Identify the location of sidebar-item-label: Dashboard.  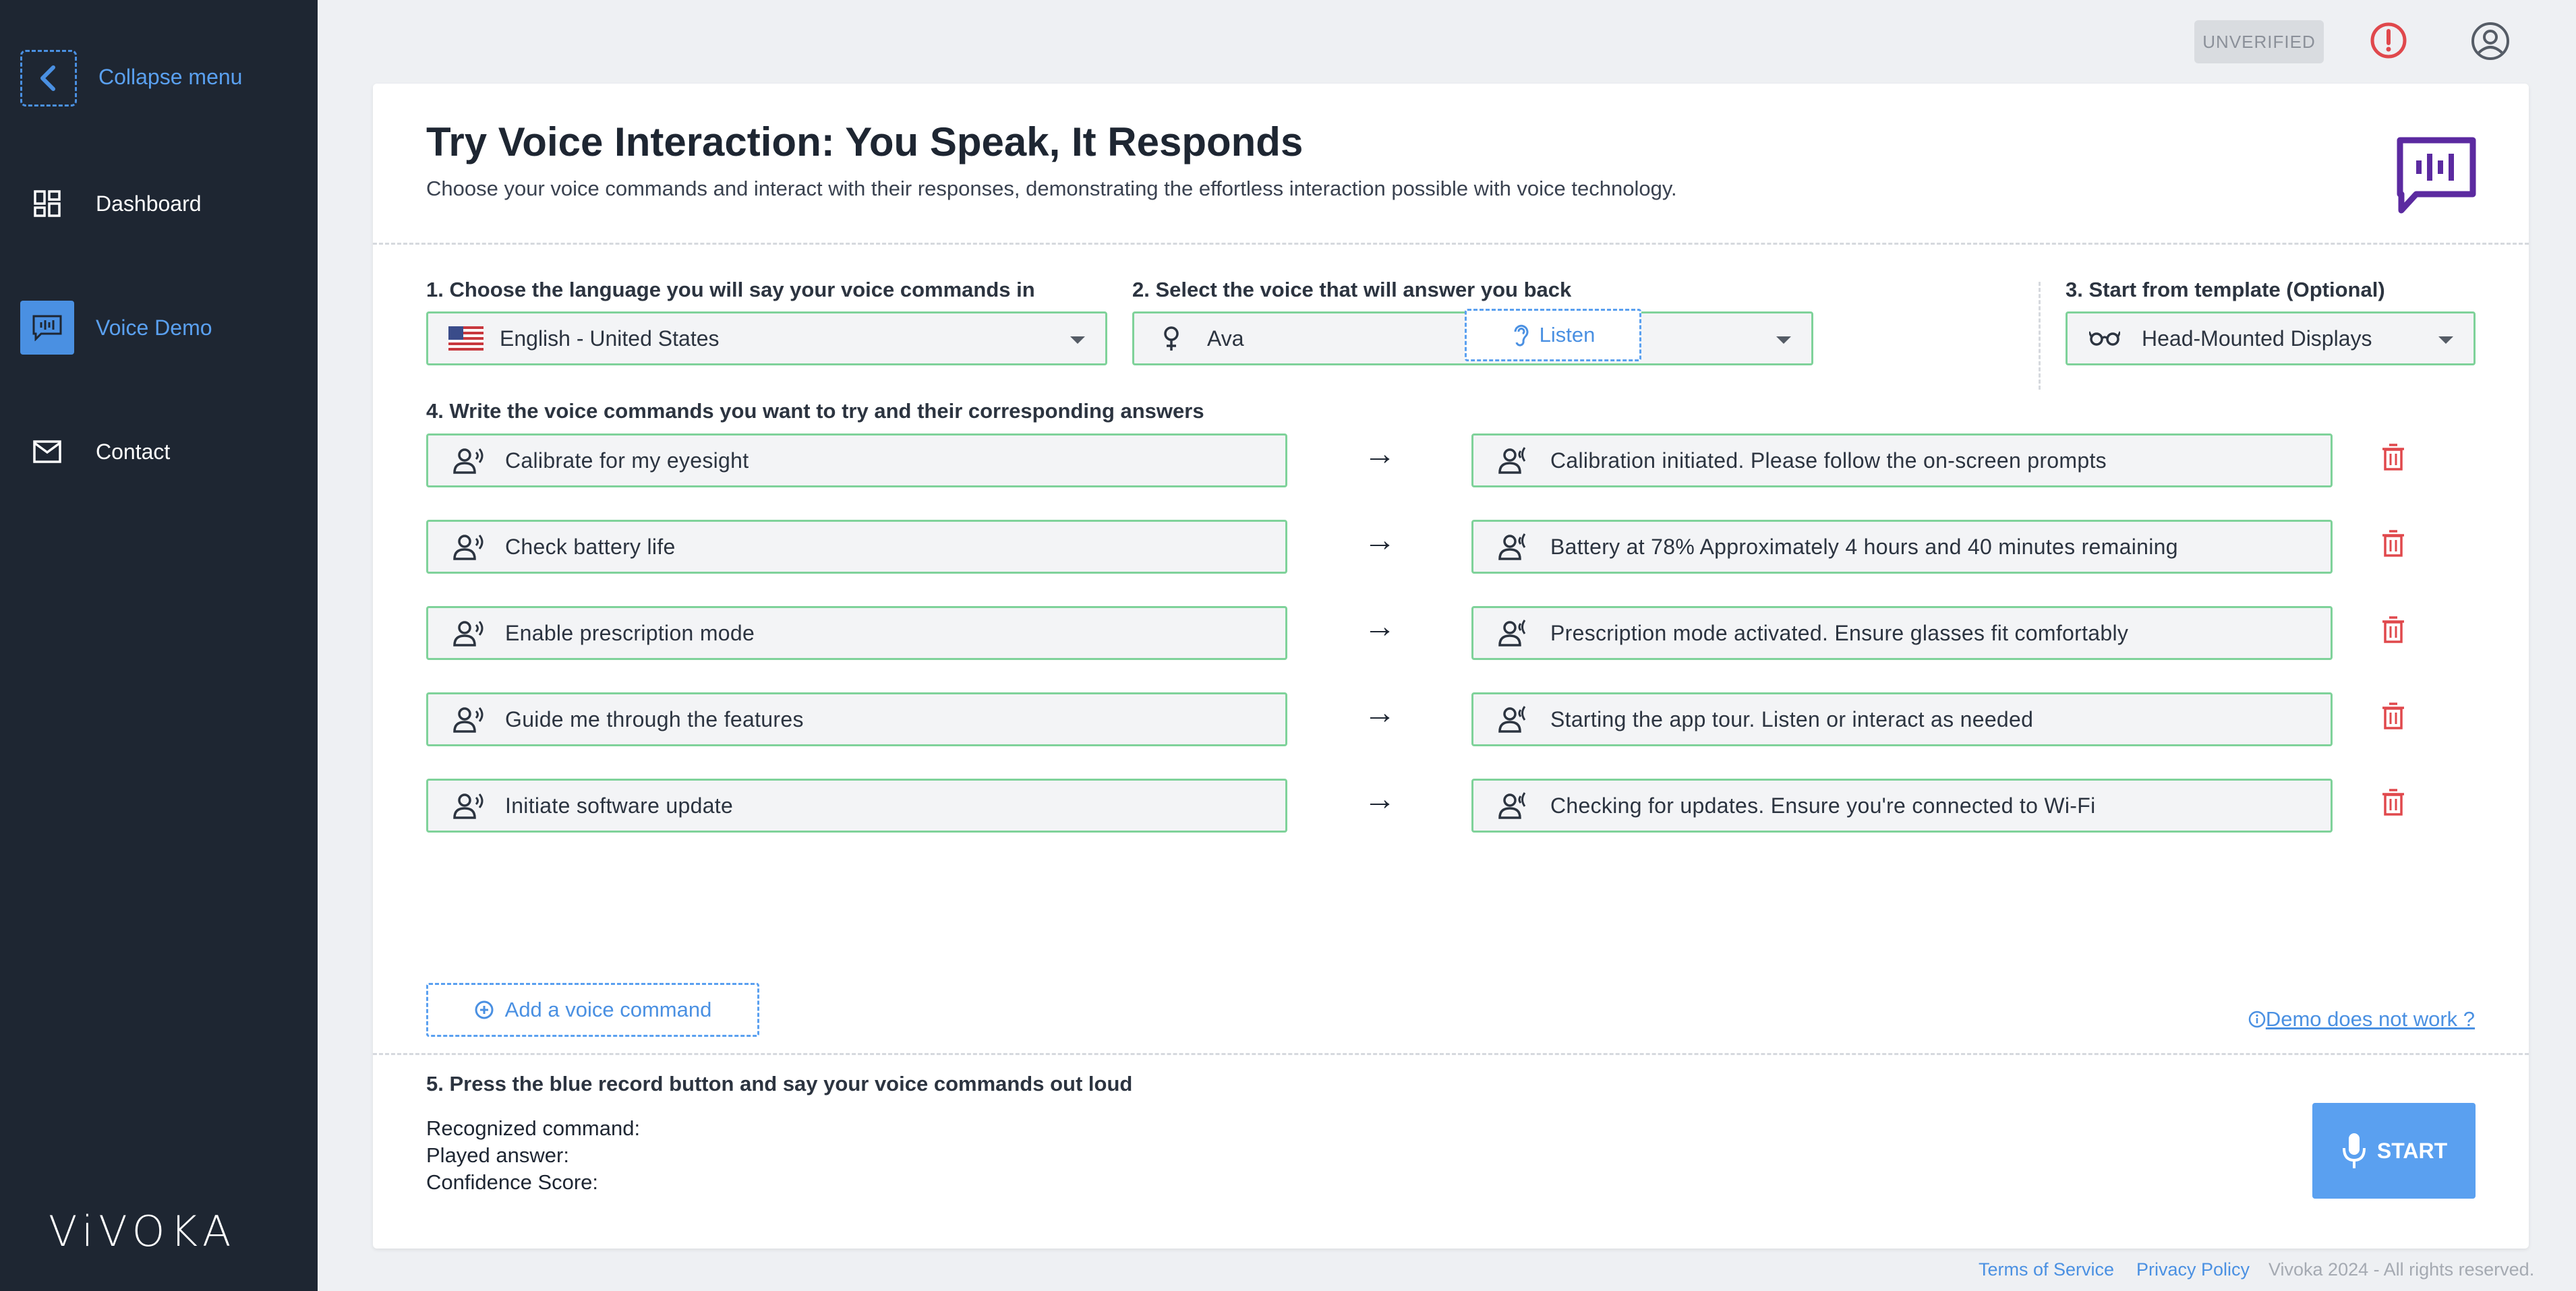
(149, 203).